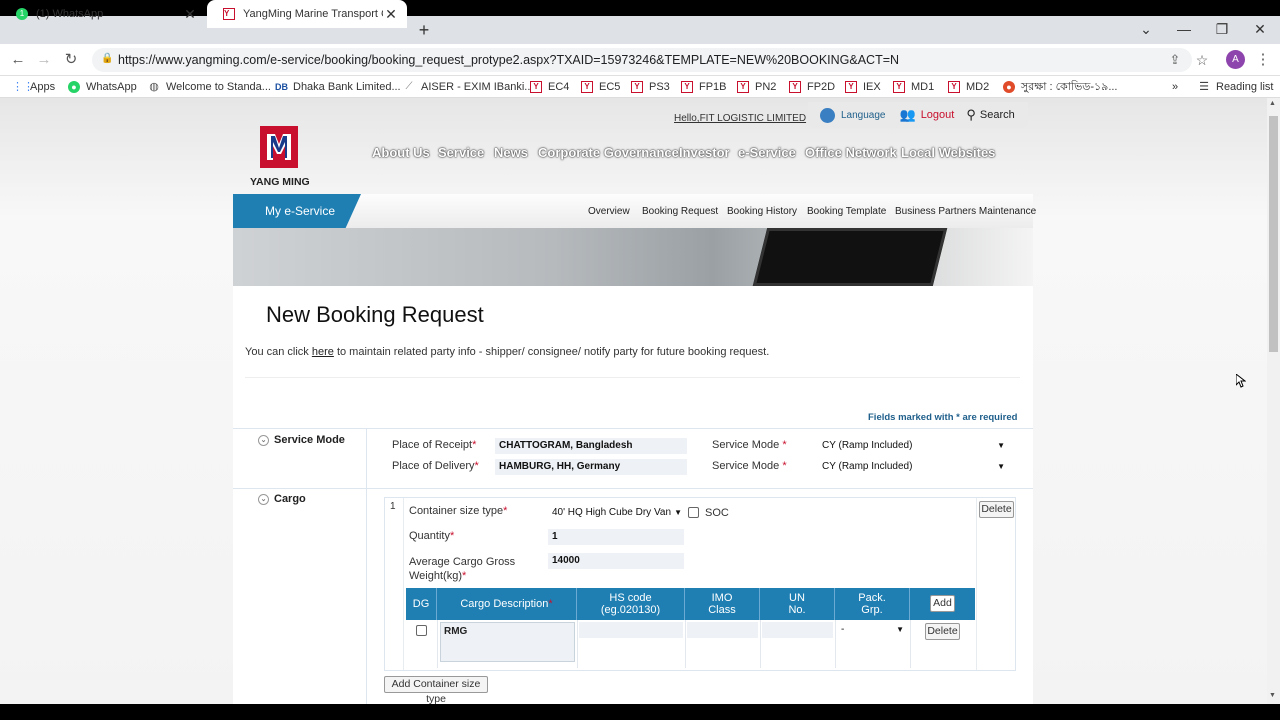  Describe the element at coordinates (1175, 87) in the screenshot. I see `more-bookmarks-icon: »` at that location.